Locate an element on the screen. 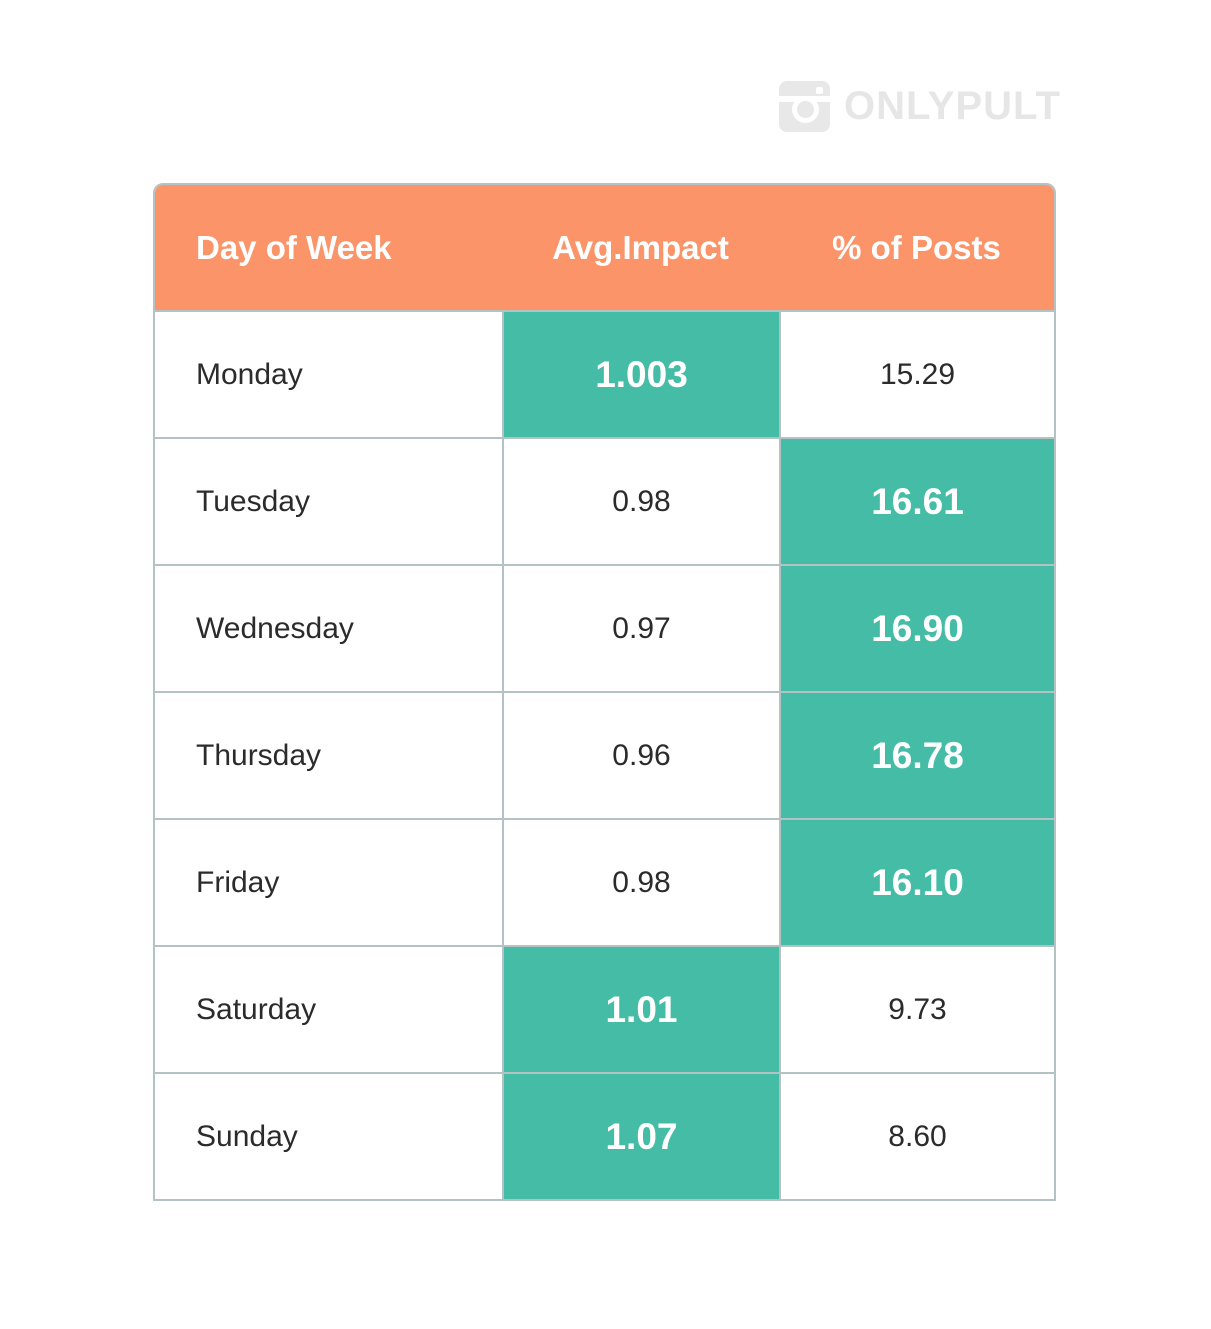 The width and height of the screenshot is (1211, 1329). posts-cell: 9.73 is located at coordinates (916, 1009).